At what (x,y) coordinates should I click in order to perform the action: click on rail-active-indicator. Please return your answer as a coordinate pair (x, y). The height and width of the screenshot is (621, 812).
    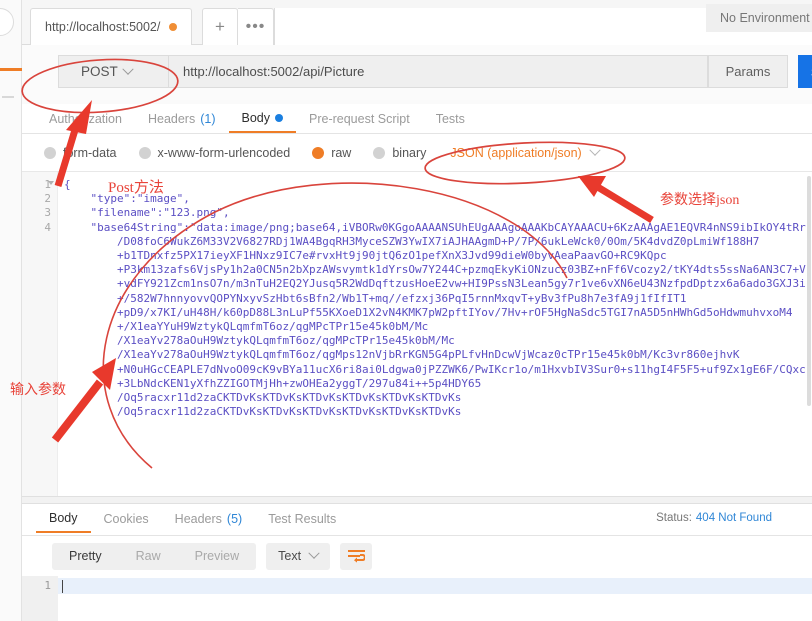
    Looking at the image, I should click on (11, 69).